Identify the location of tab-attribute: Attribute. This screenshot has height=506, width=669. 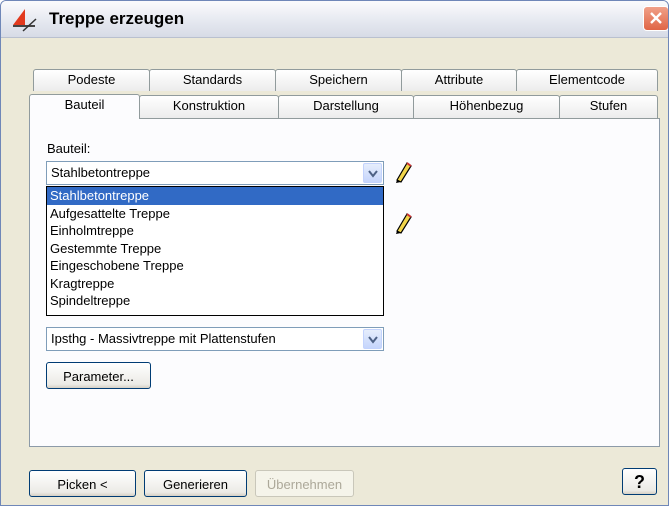
(459, 80).